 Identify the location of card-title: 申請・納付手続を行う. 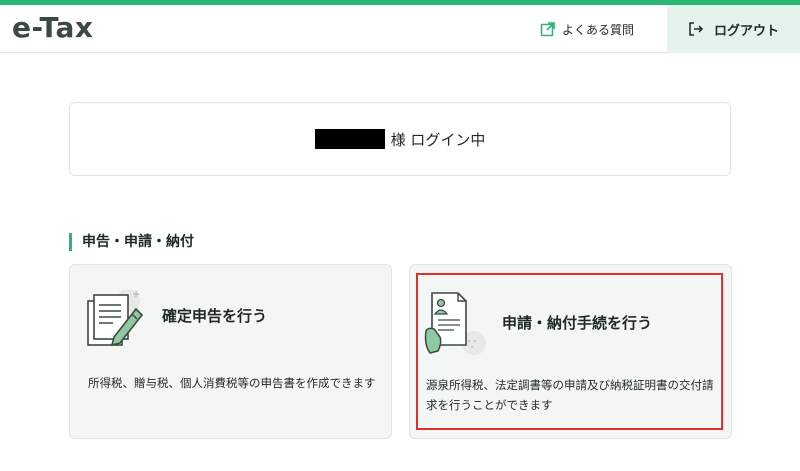
(577, 323).